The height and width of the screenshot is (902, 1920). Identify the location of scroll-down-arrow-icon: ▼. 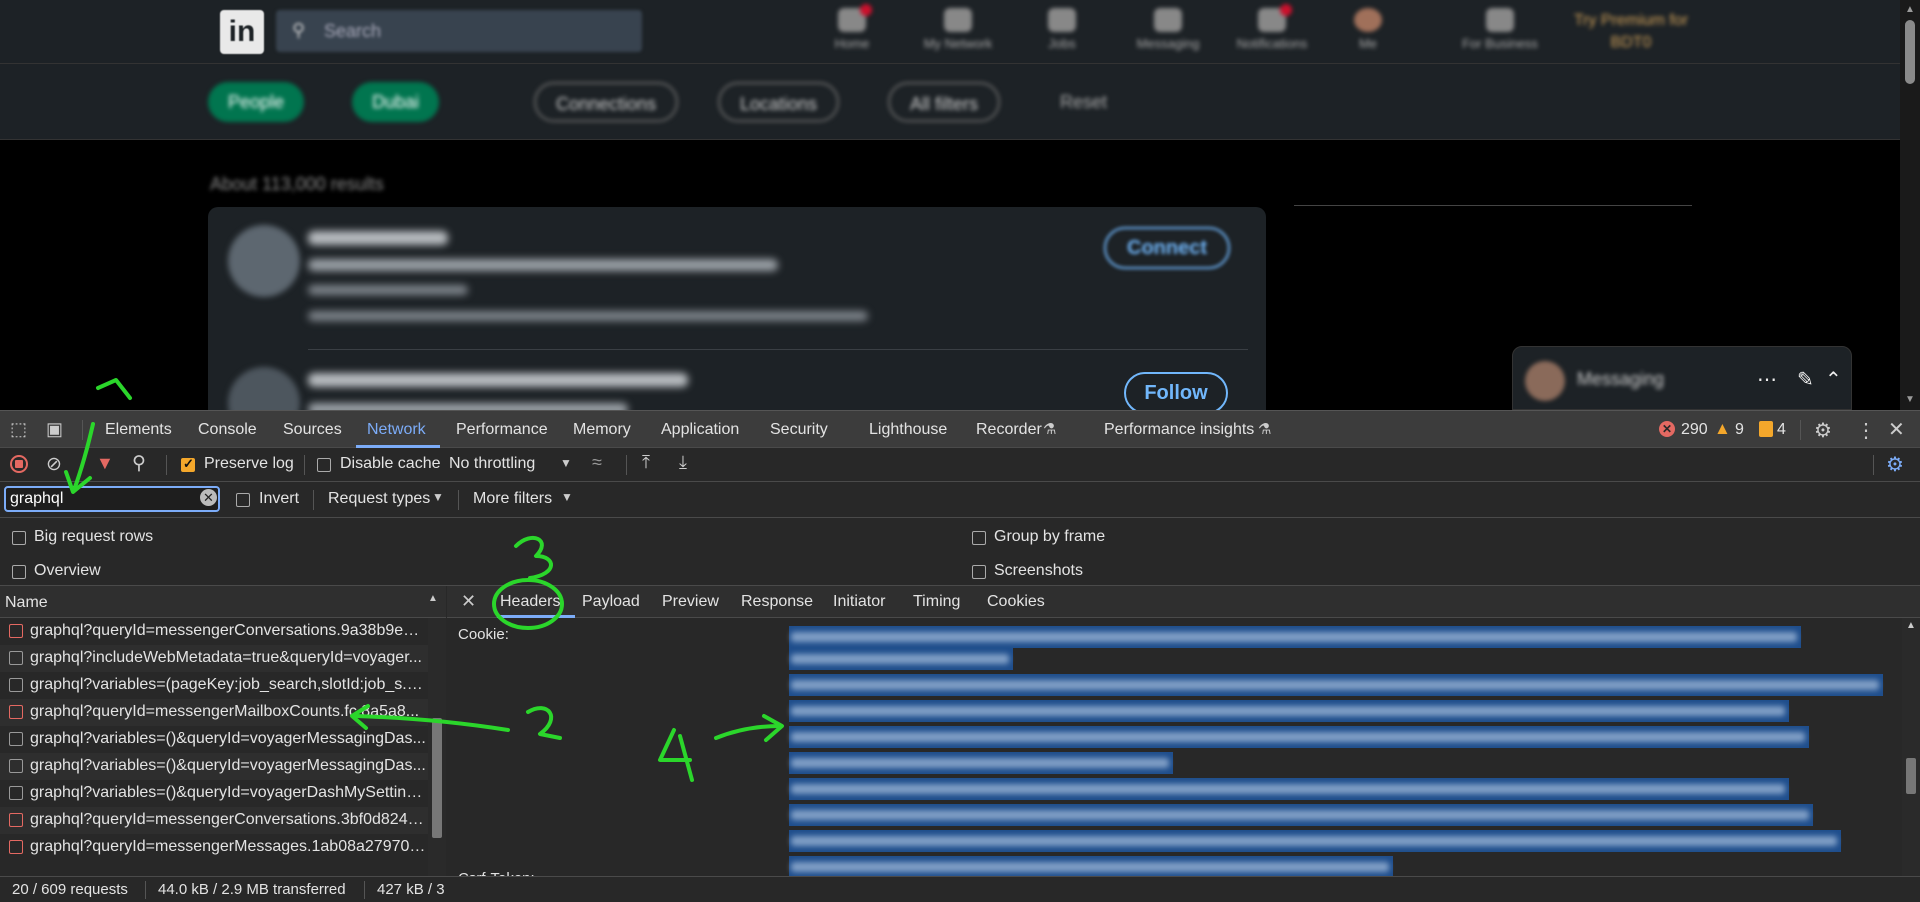
(1910, 399).